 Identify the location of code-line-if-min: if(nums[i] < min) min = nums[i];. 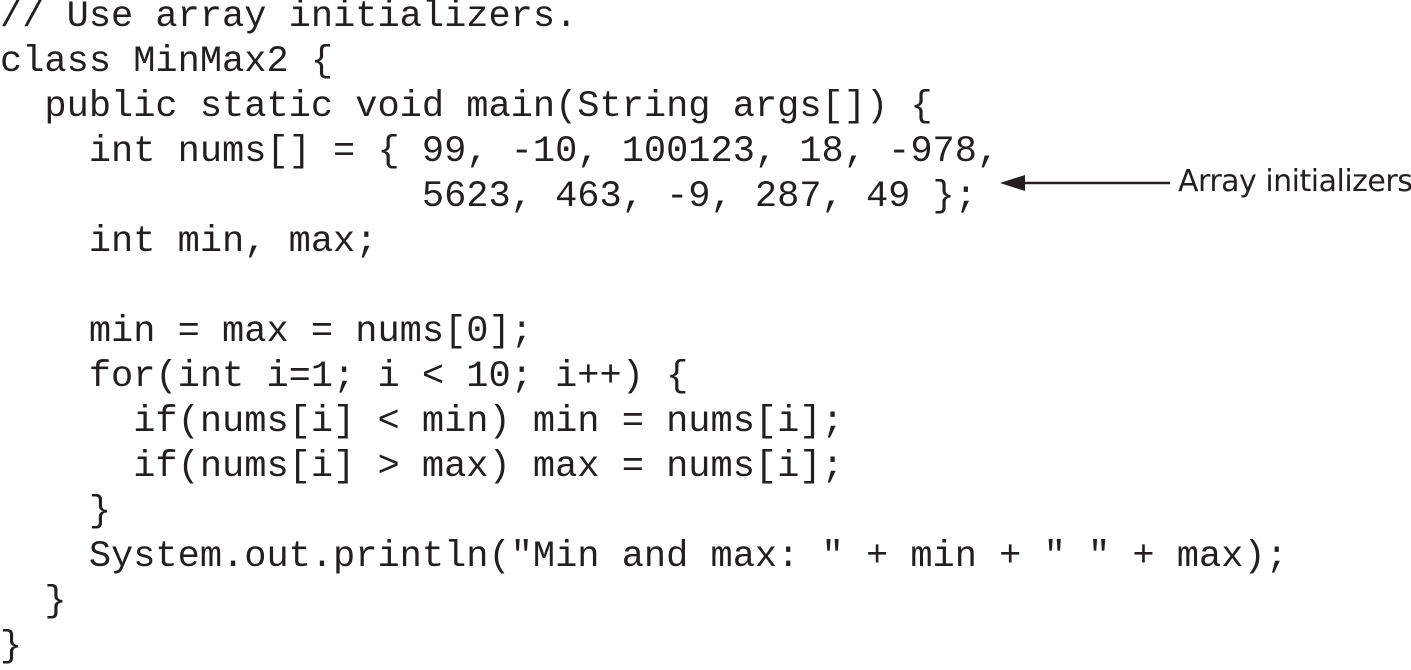
(422, 422).